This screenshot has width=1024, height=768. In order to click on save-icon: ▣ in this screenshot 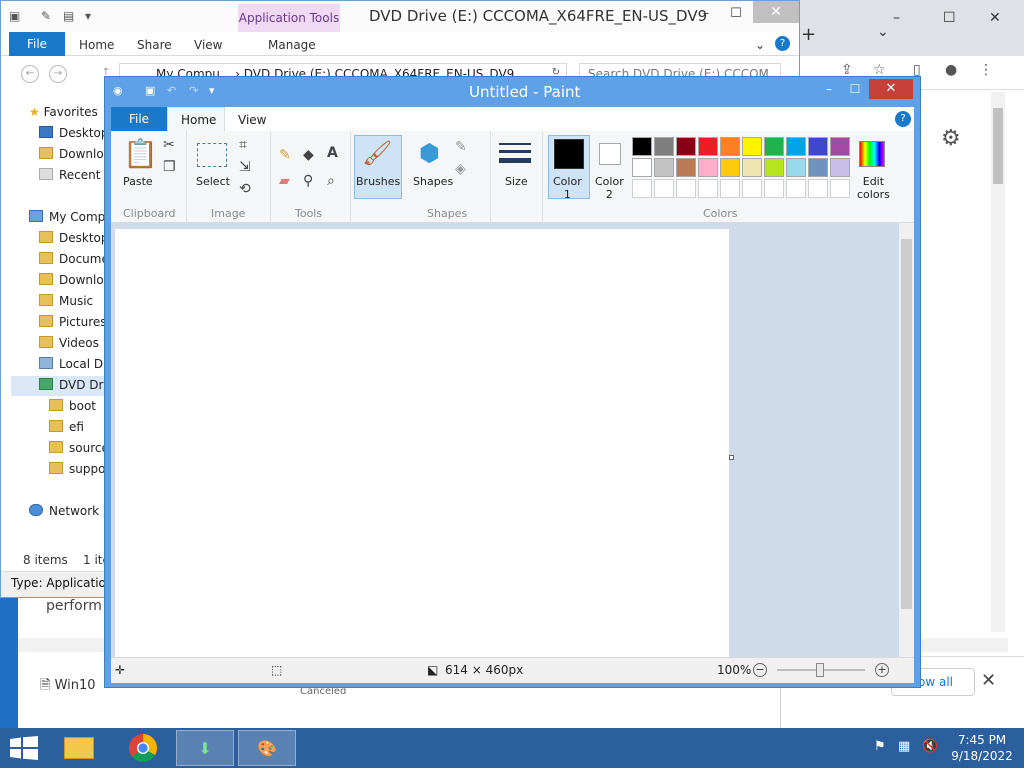, I will do `click(150, 90)`.